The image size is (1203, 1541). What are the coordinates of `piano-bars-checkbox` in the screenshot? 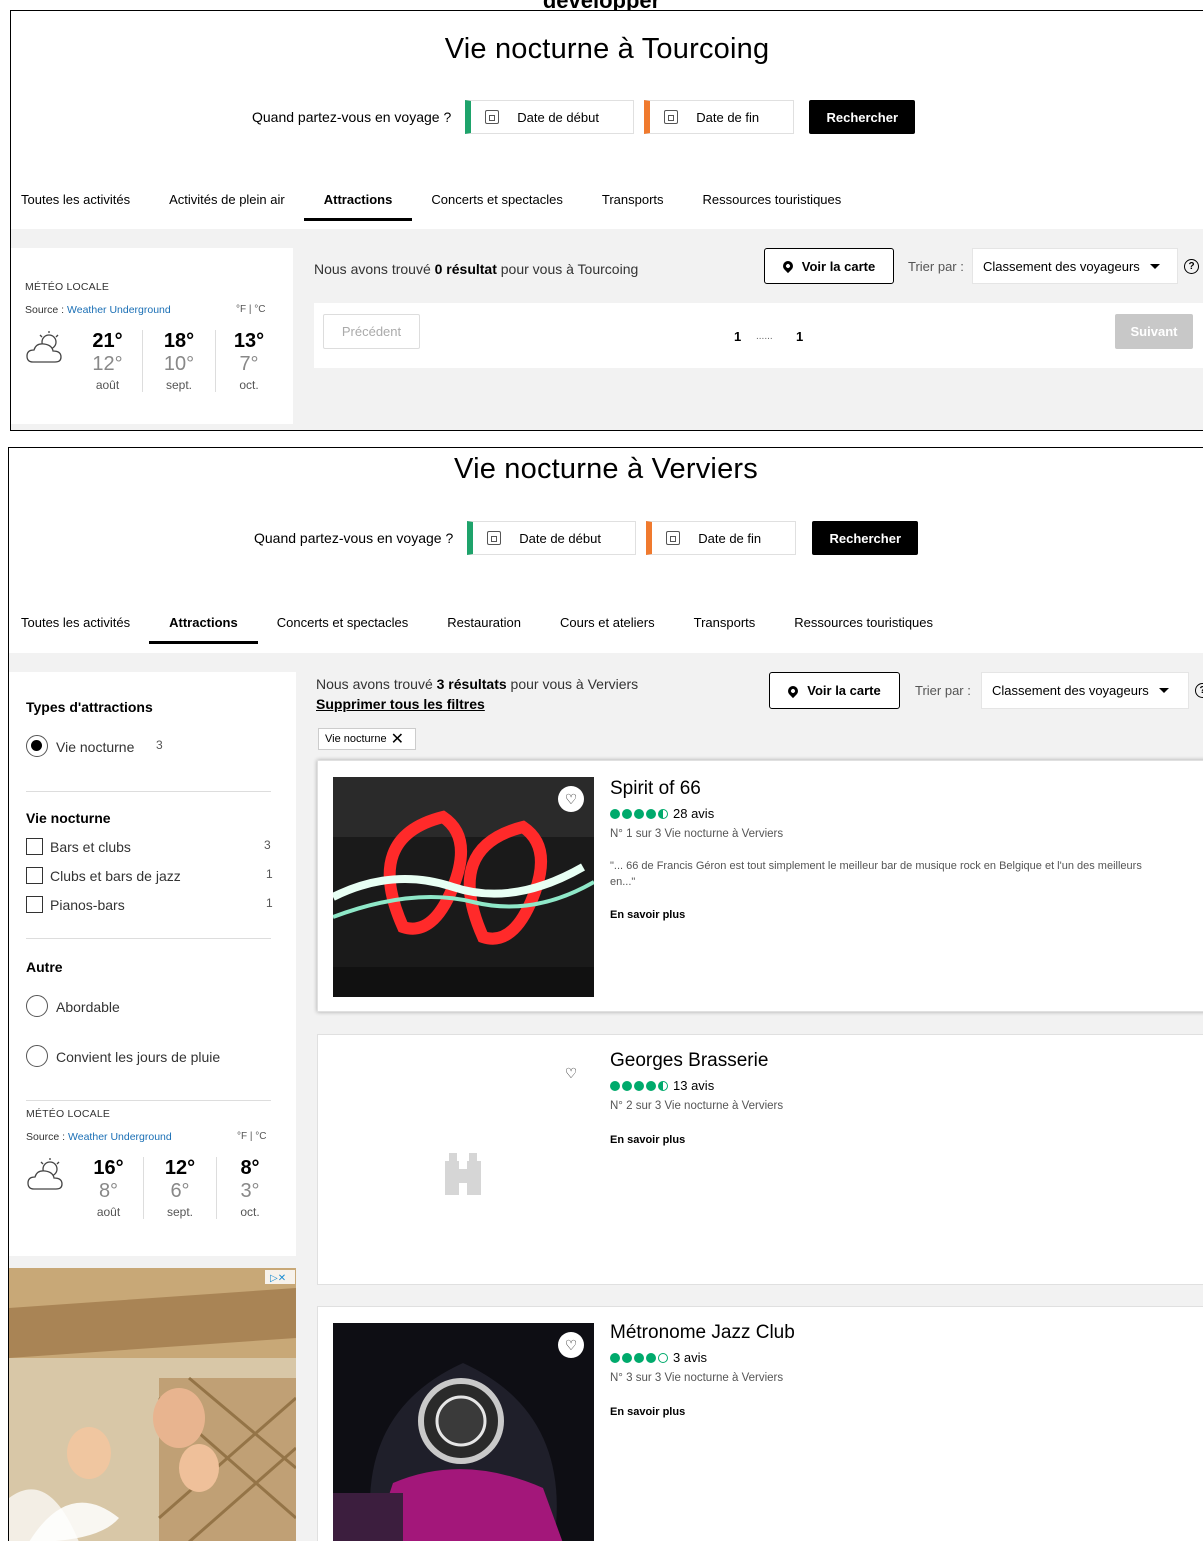 It's located at (34, 904).